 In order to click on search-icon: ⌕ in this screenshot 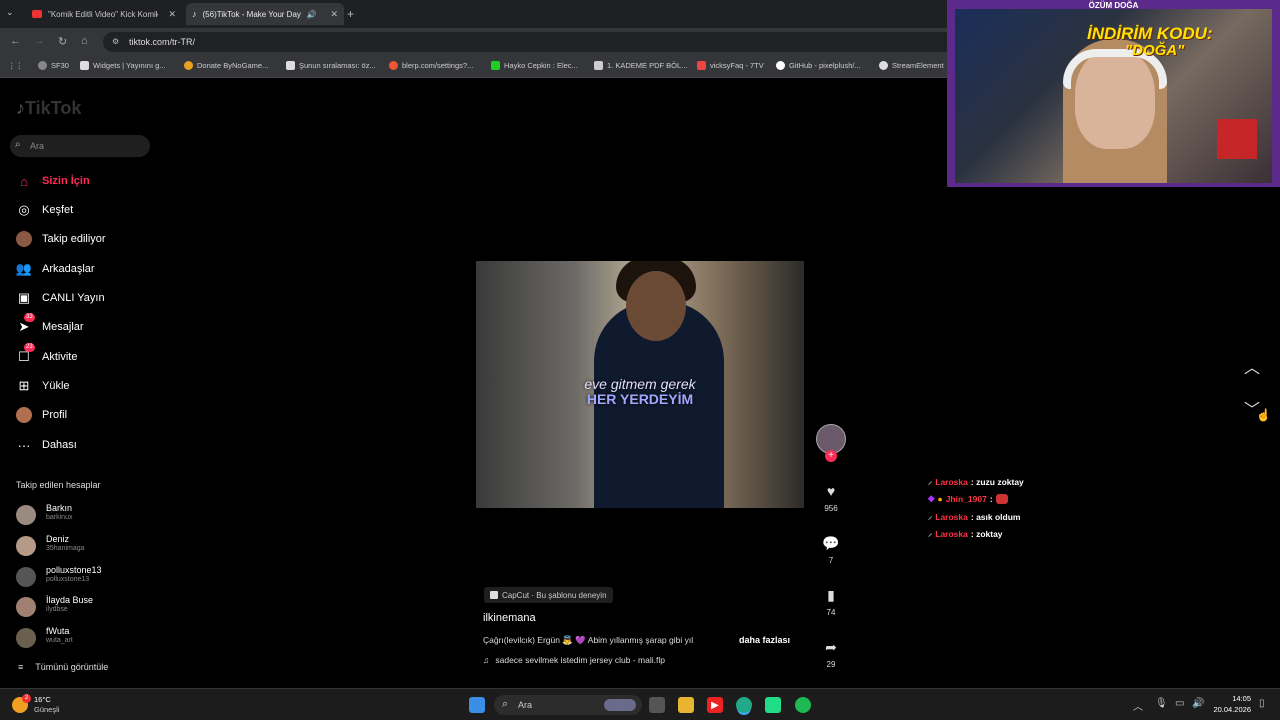, I will do `click(505, 704)`.